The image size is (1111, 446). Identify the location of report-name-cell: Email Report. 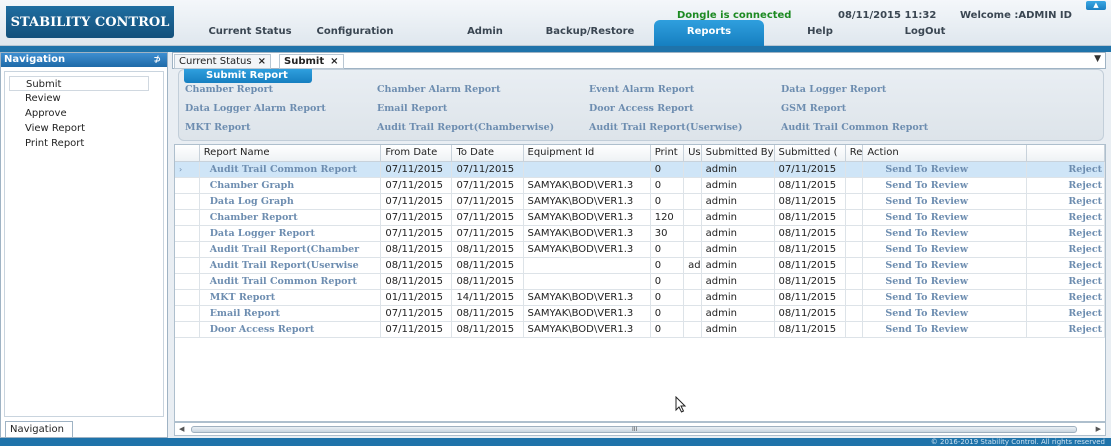
(290, 313).